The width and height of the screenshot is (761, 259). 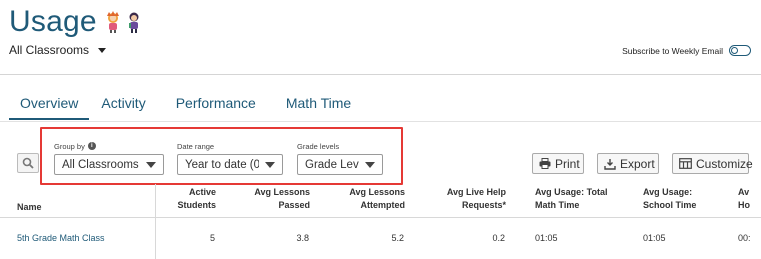 What do you see at coordinates (654, 238) in the screenshot?
I see `cell-school-time: 01:05` at bounding box center [654, 238].